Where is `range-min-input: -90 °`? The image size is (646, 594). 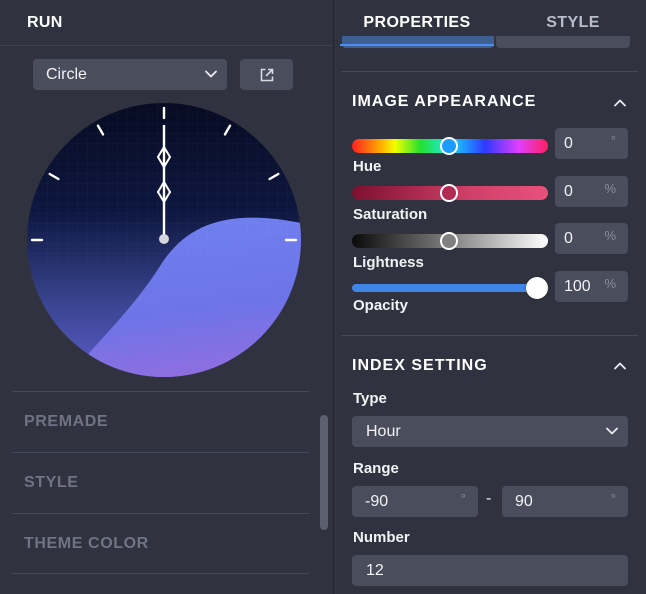
range-min-input: -90 ° is located at coordinates (415, 501).